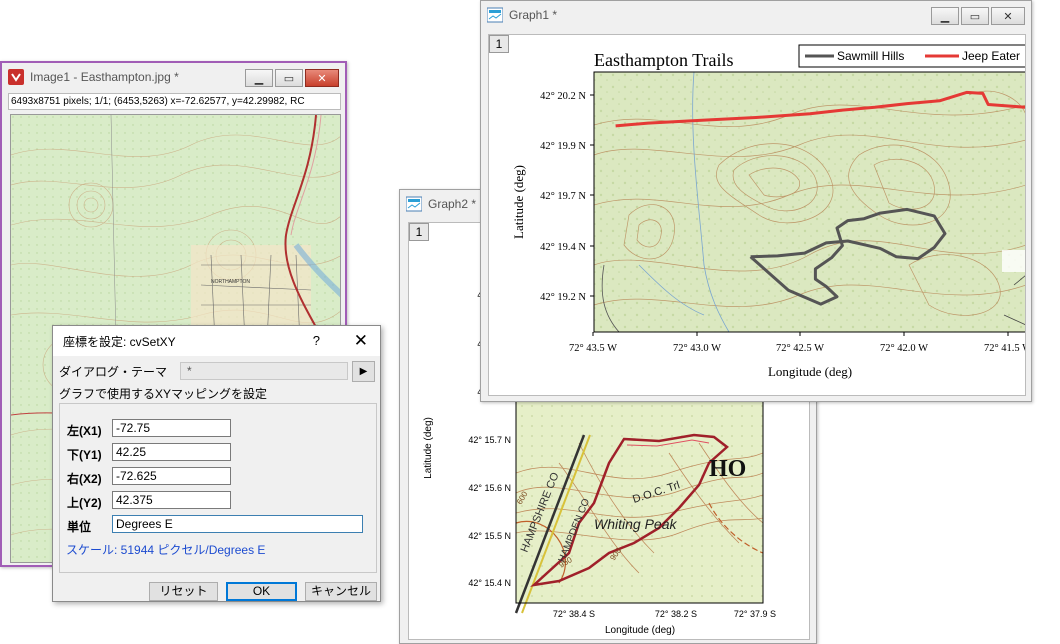 The image size is (1060, 644). What do you see at coordinates (574, 614) in the screenshot?
I see `x-tick-label: 72° 38.4 S` at bounding box center [574, 614].